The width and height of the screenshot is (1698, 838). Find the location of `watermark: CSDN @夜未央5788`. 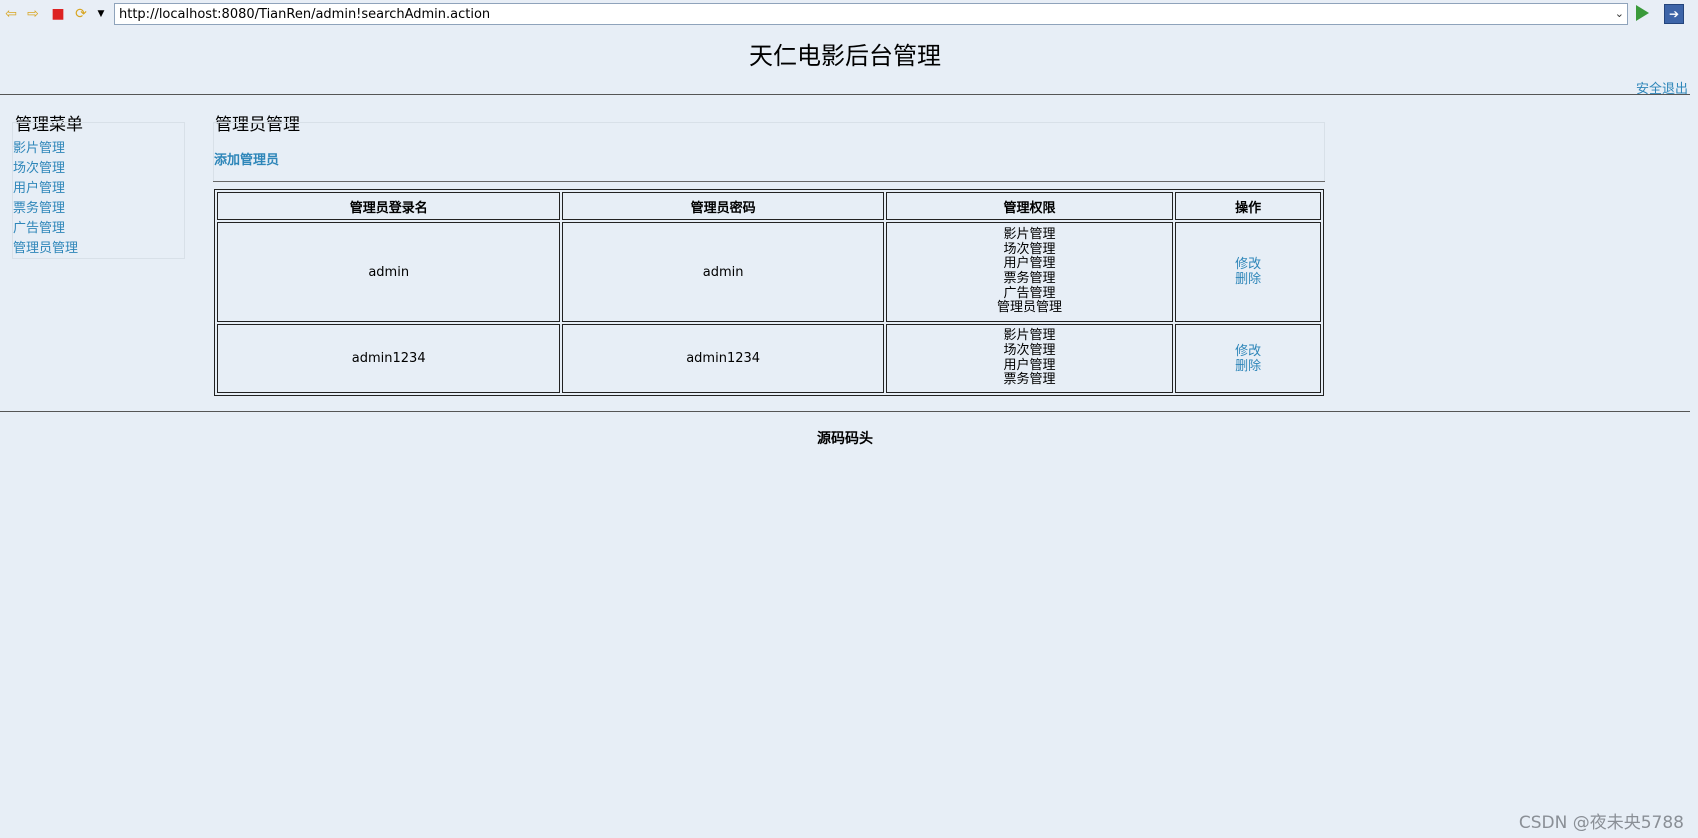

watermark: CSDN @夜未央5788 is located at coordinates (1601, 823).